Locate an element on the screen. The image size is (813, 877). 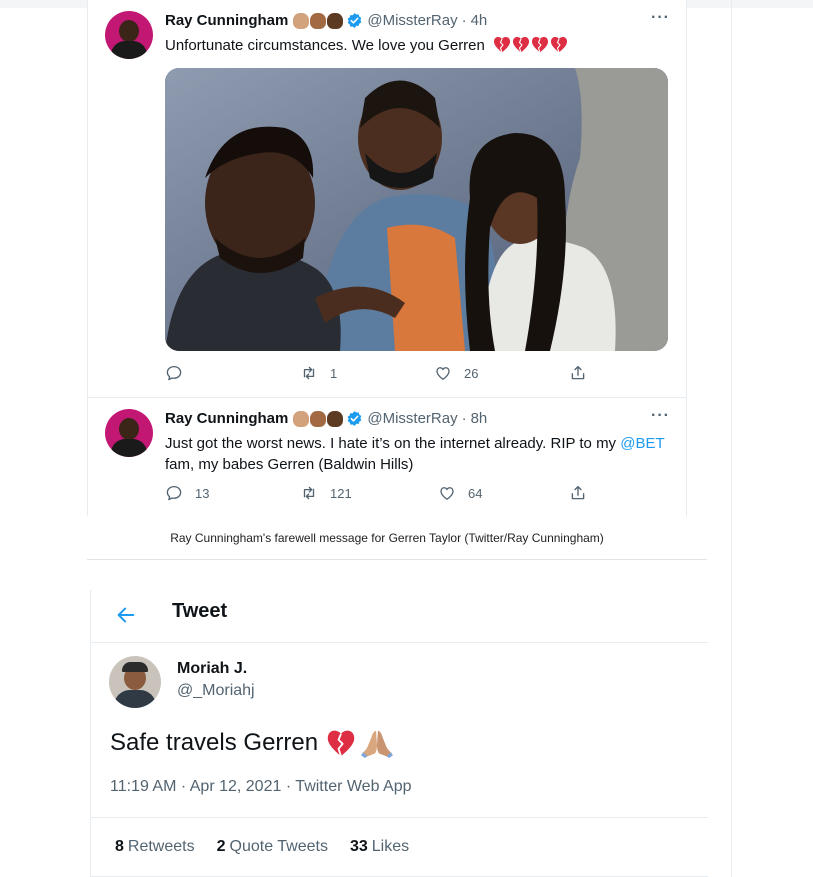
tweet-author-line: Ray Cunningham @MissterRay · 8h is located at coordinates (326, 418).